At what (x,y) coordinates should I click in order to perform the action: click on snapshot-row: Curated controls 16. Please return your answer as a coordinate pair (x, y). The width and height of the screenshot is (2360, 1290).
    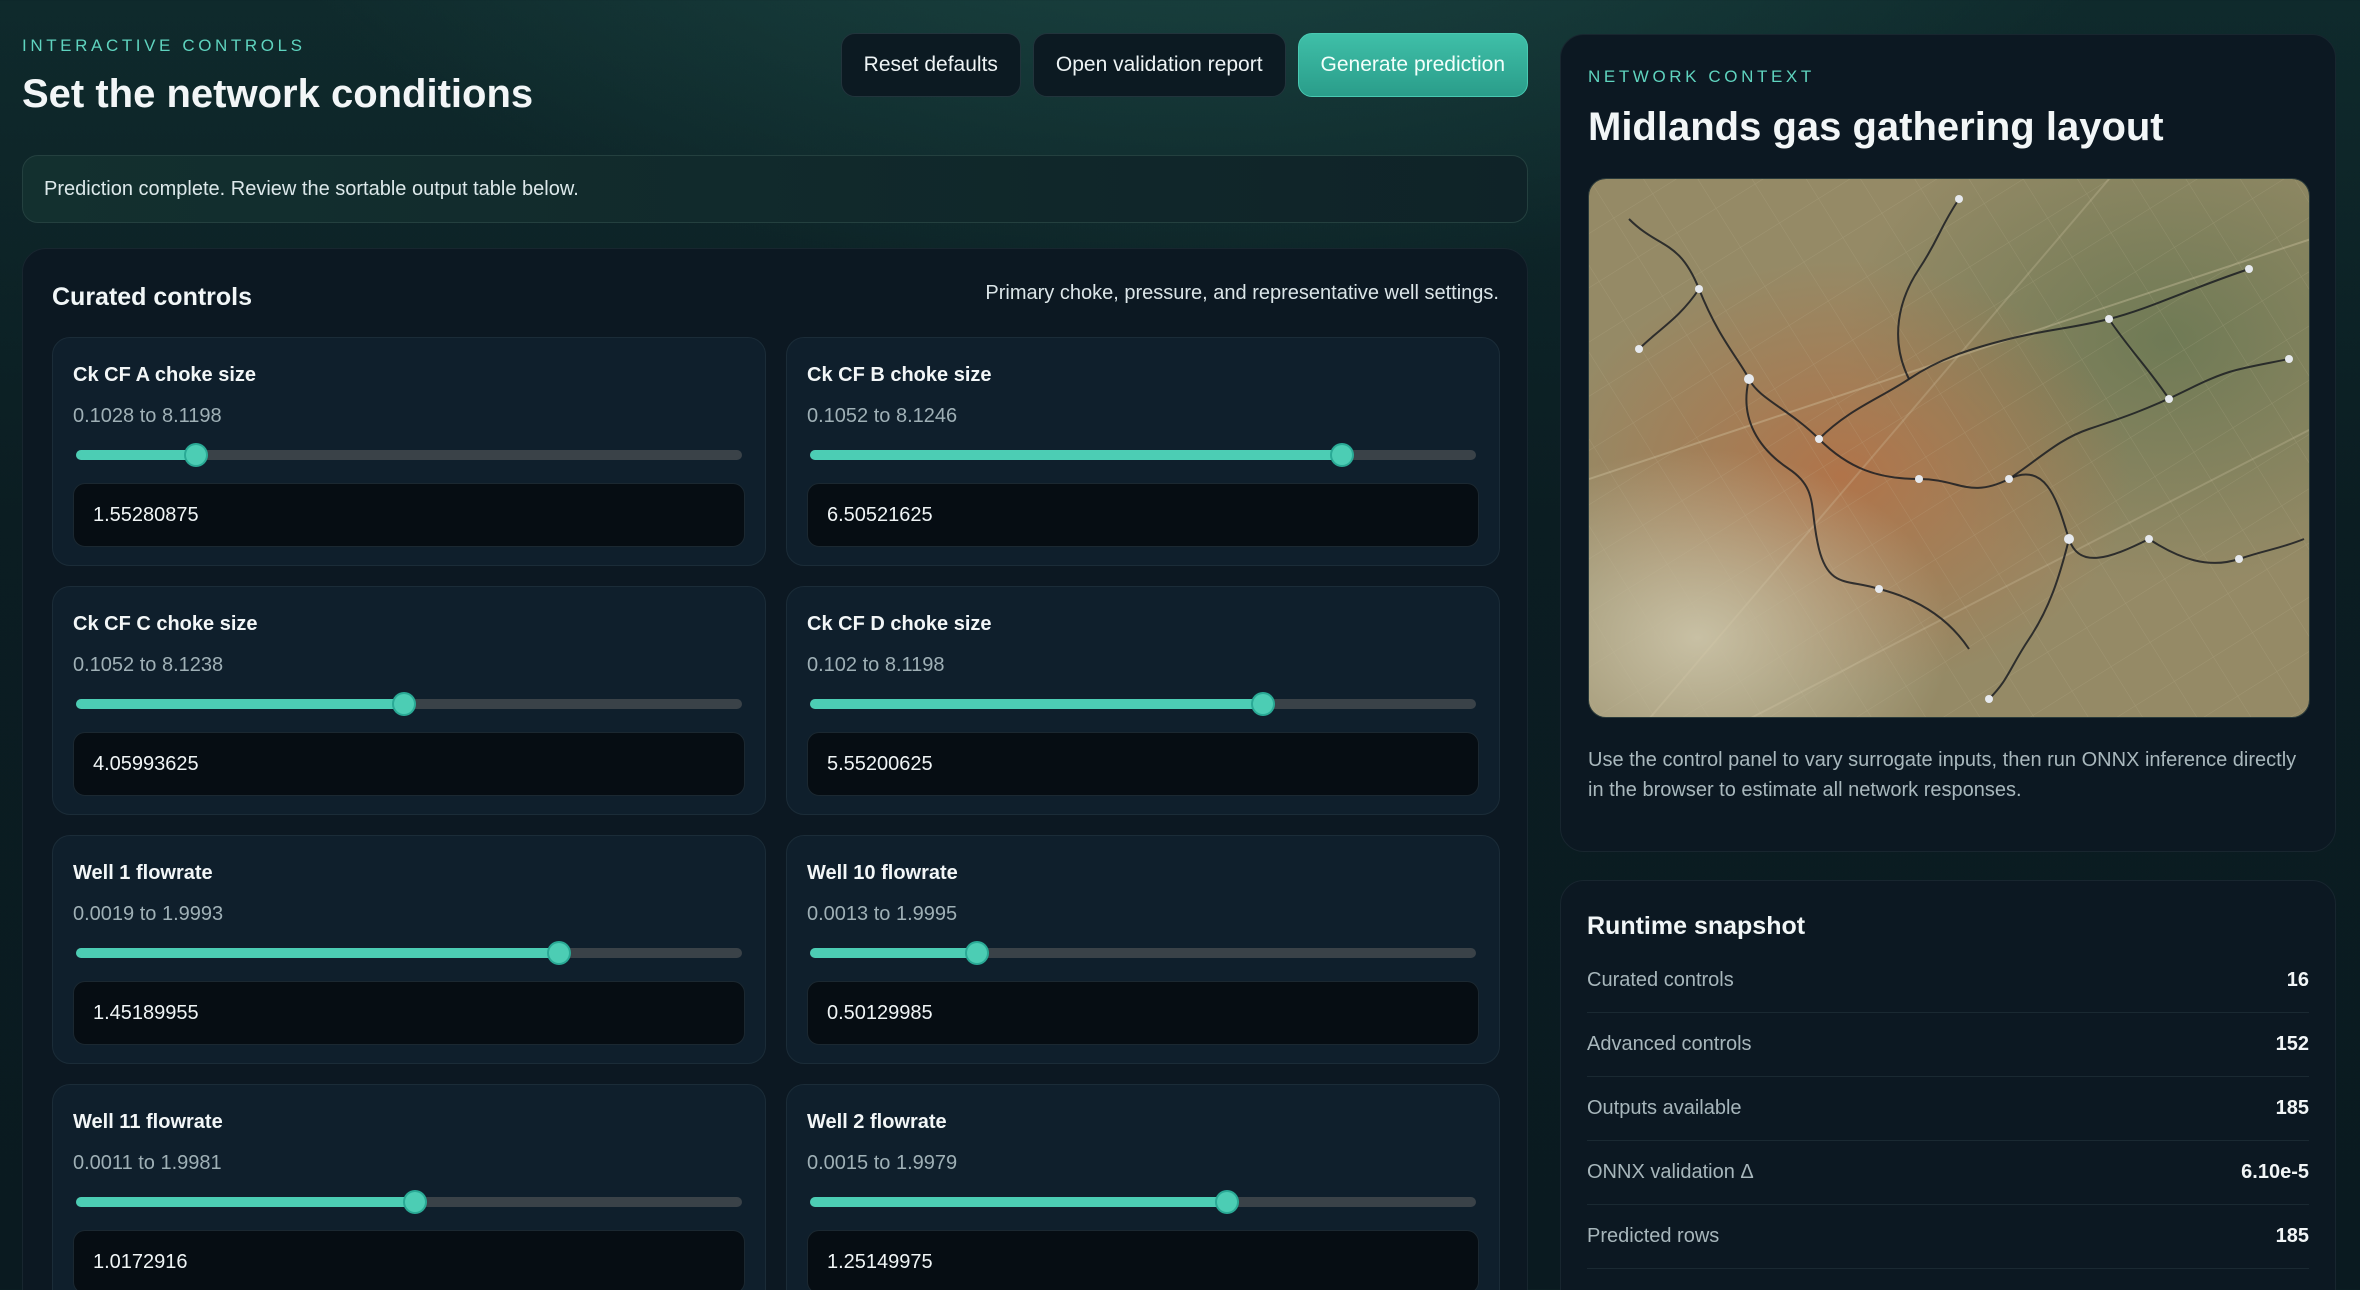
    Looking at the image, I should click on (1948, 981).